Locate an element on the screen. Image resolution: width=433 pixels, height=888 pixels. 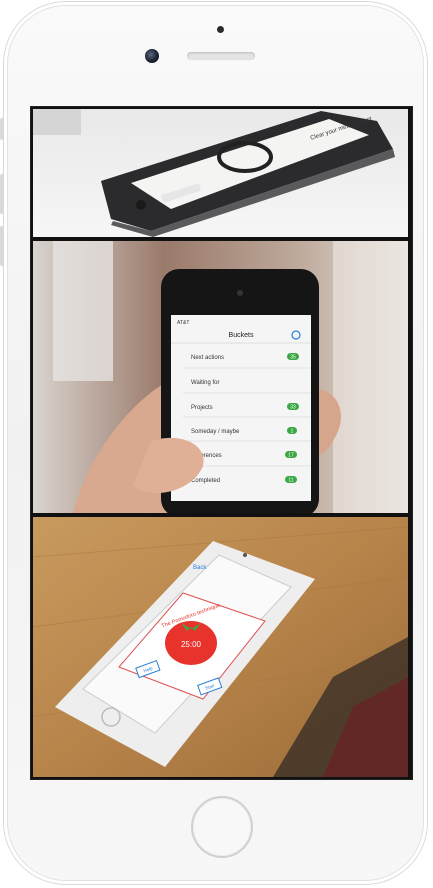
row-completed-label: Completed is located at coordinates (205, 481).